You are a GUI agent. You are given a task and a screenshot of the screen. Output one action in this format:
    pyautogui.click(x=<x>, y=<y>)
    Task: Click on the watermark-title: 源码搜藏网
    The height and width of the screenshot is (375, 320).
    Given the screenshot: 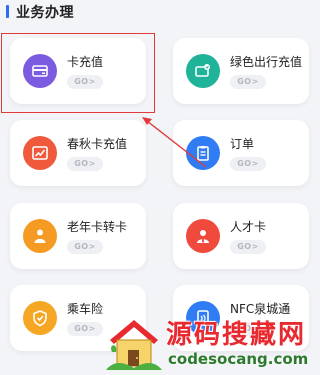 What is the action you would take?
    pyautogui.click(x=236, y=335)
    